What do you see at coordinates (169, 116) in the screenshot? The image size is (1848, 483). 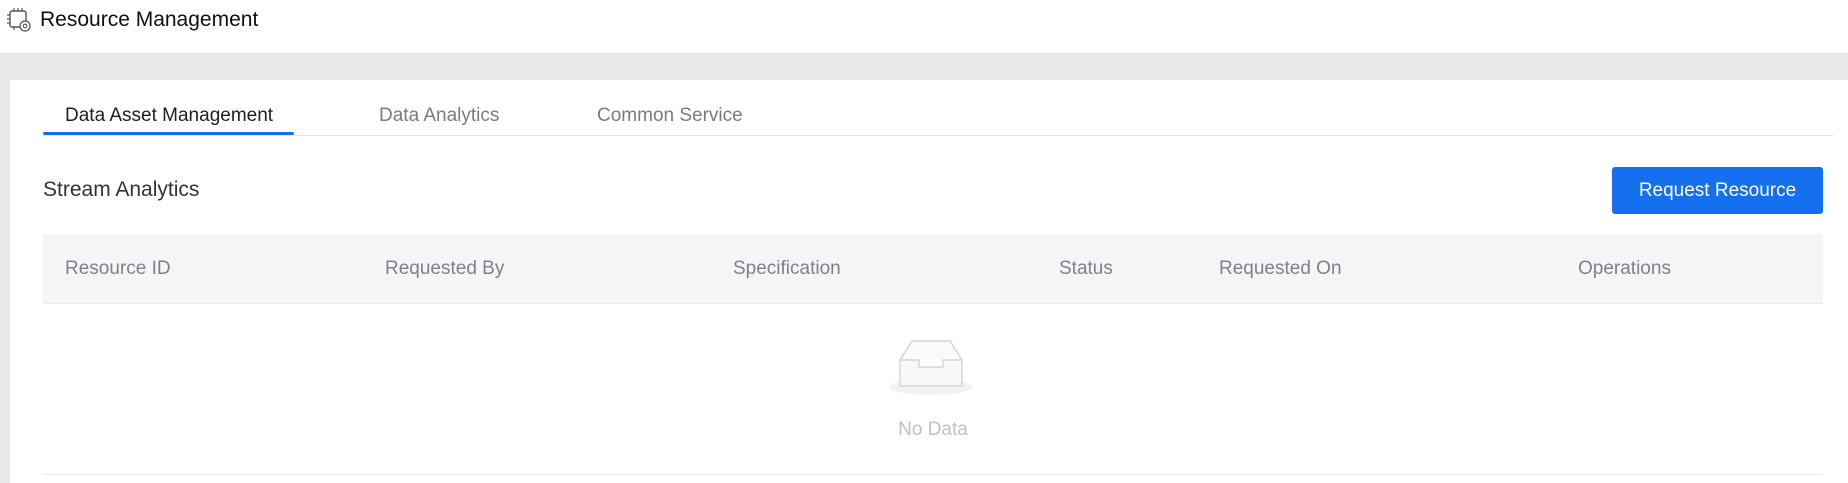 I see `tab-data-asset-management: Data Asset Management` at bounding box center [169, 116].